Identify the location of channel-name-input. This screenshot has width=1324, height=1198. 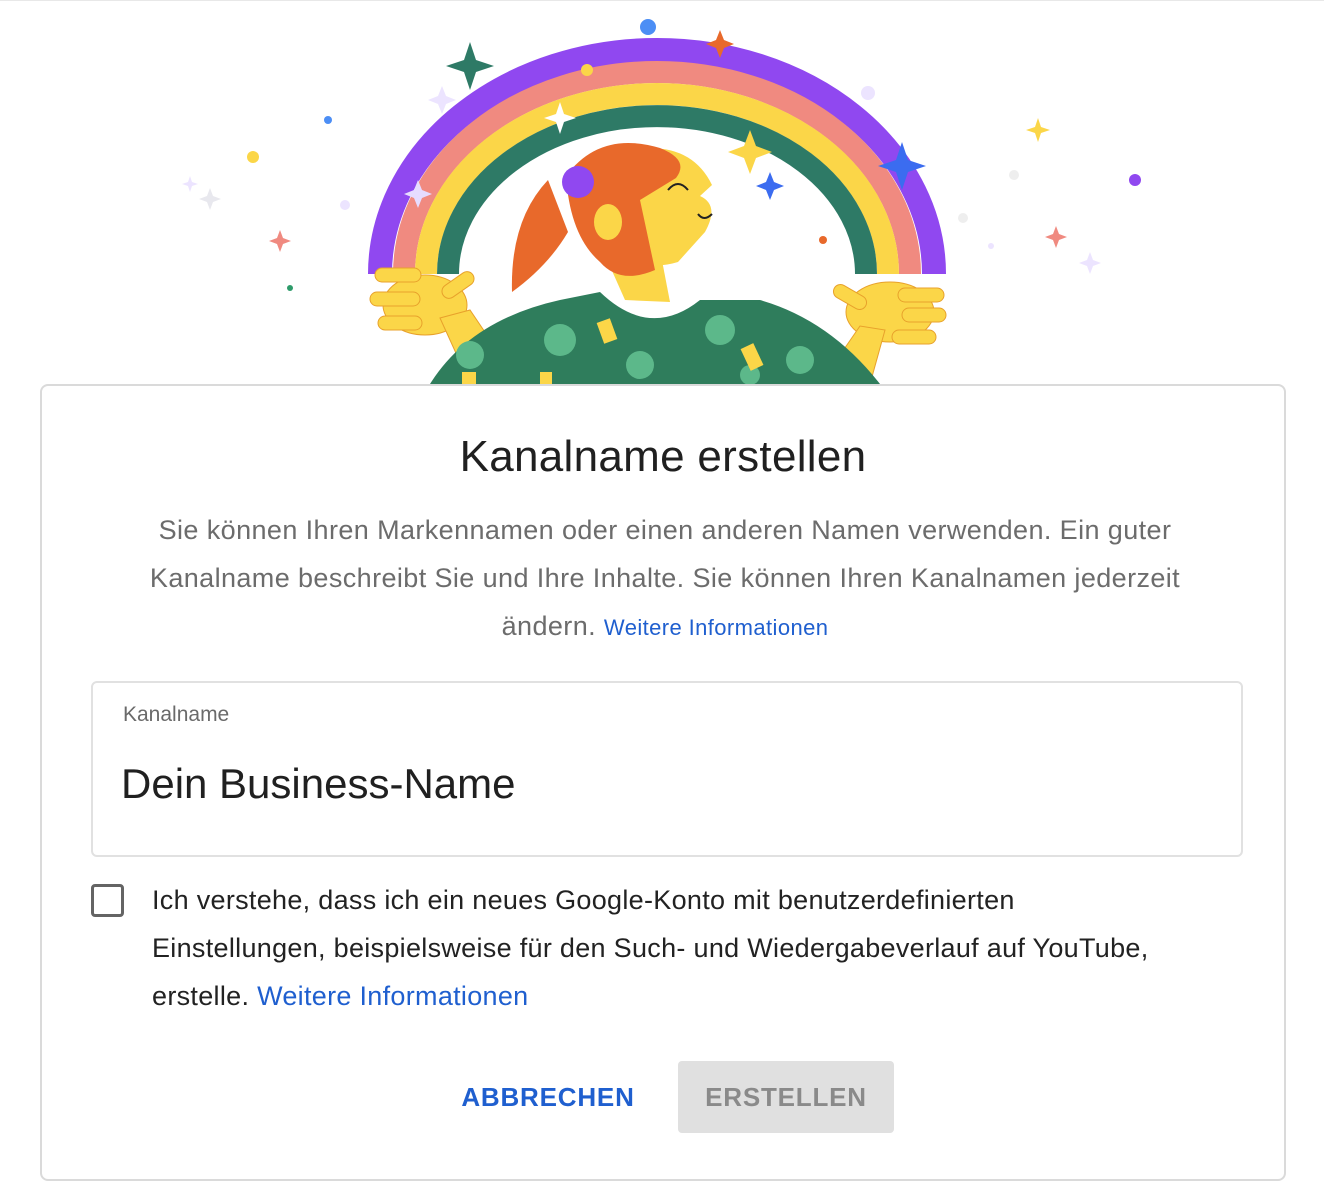
(661, 784).